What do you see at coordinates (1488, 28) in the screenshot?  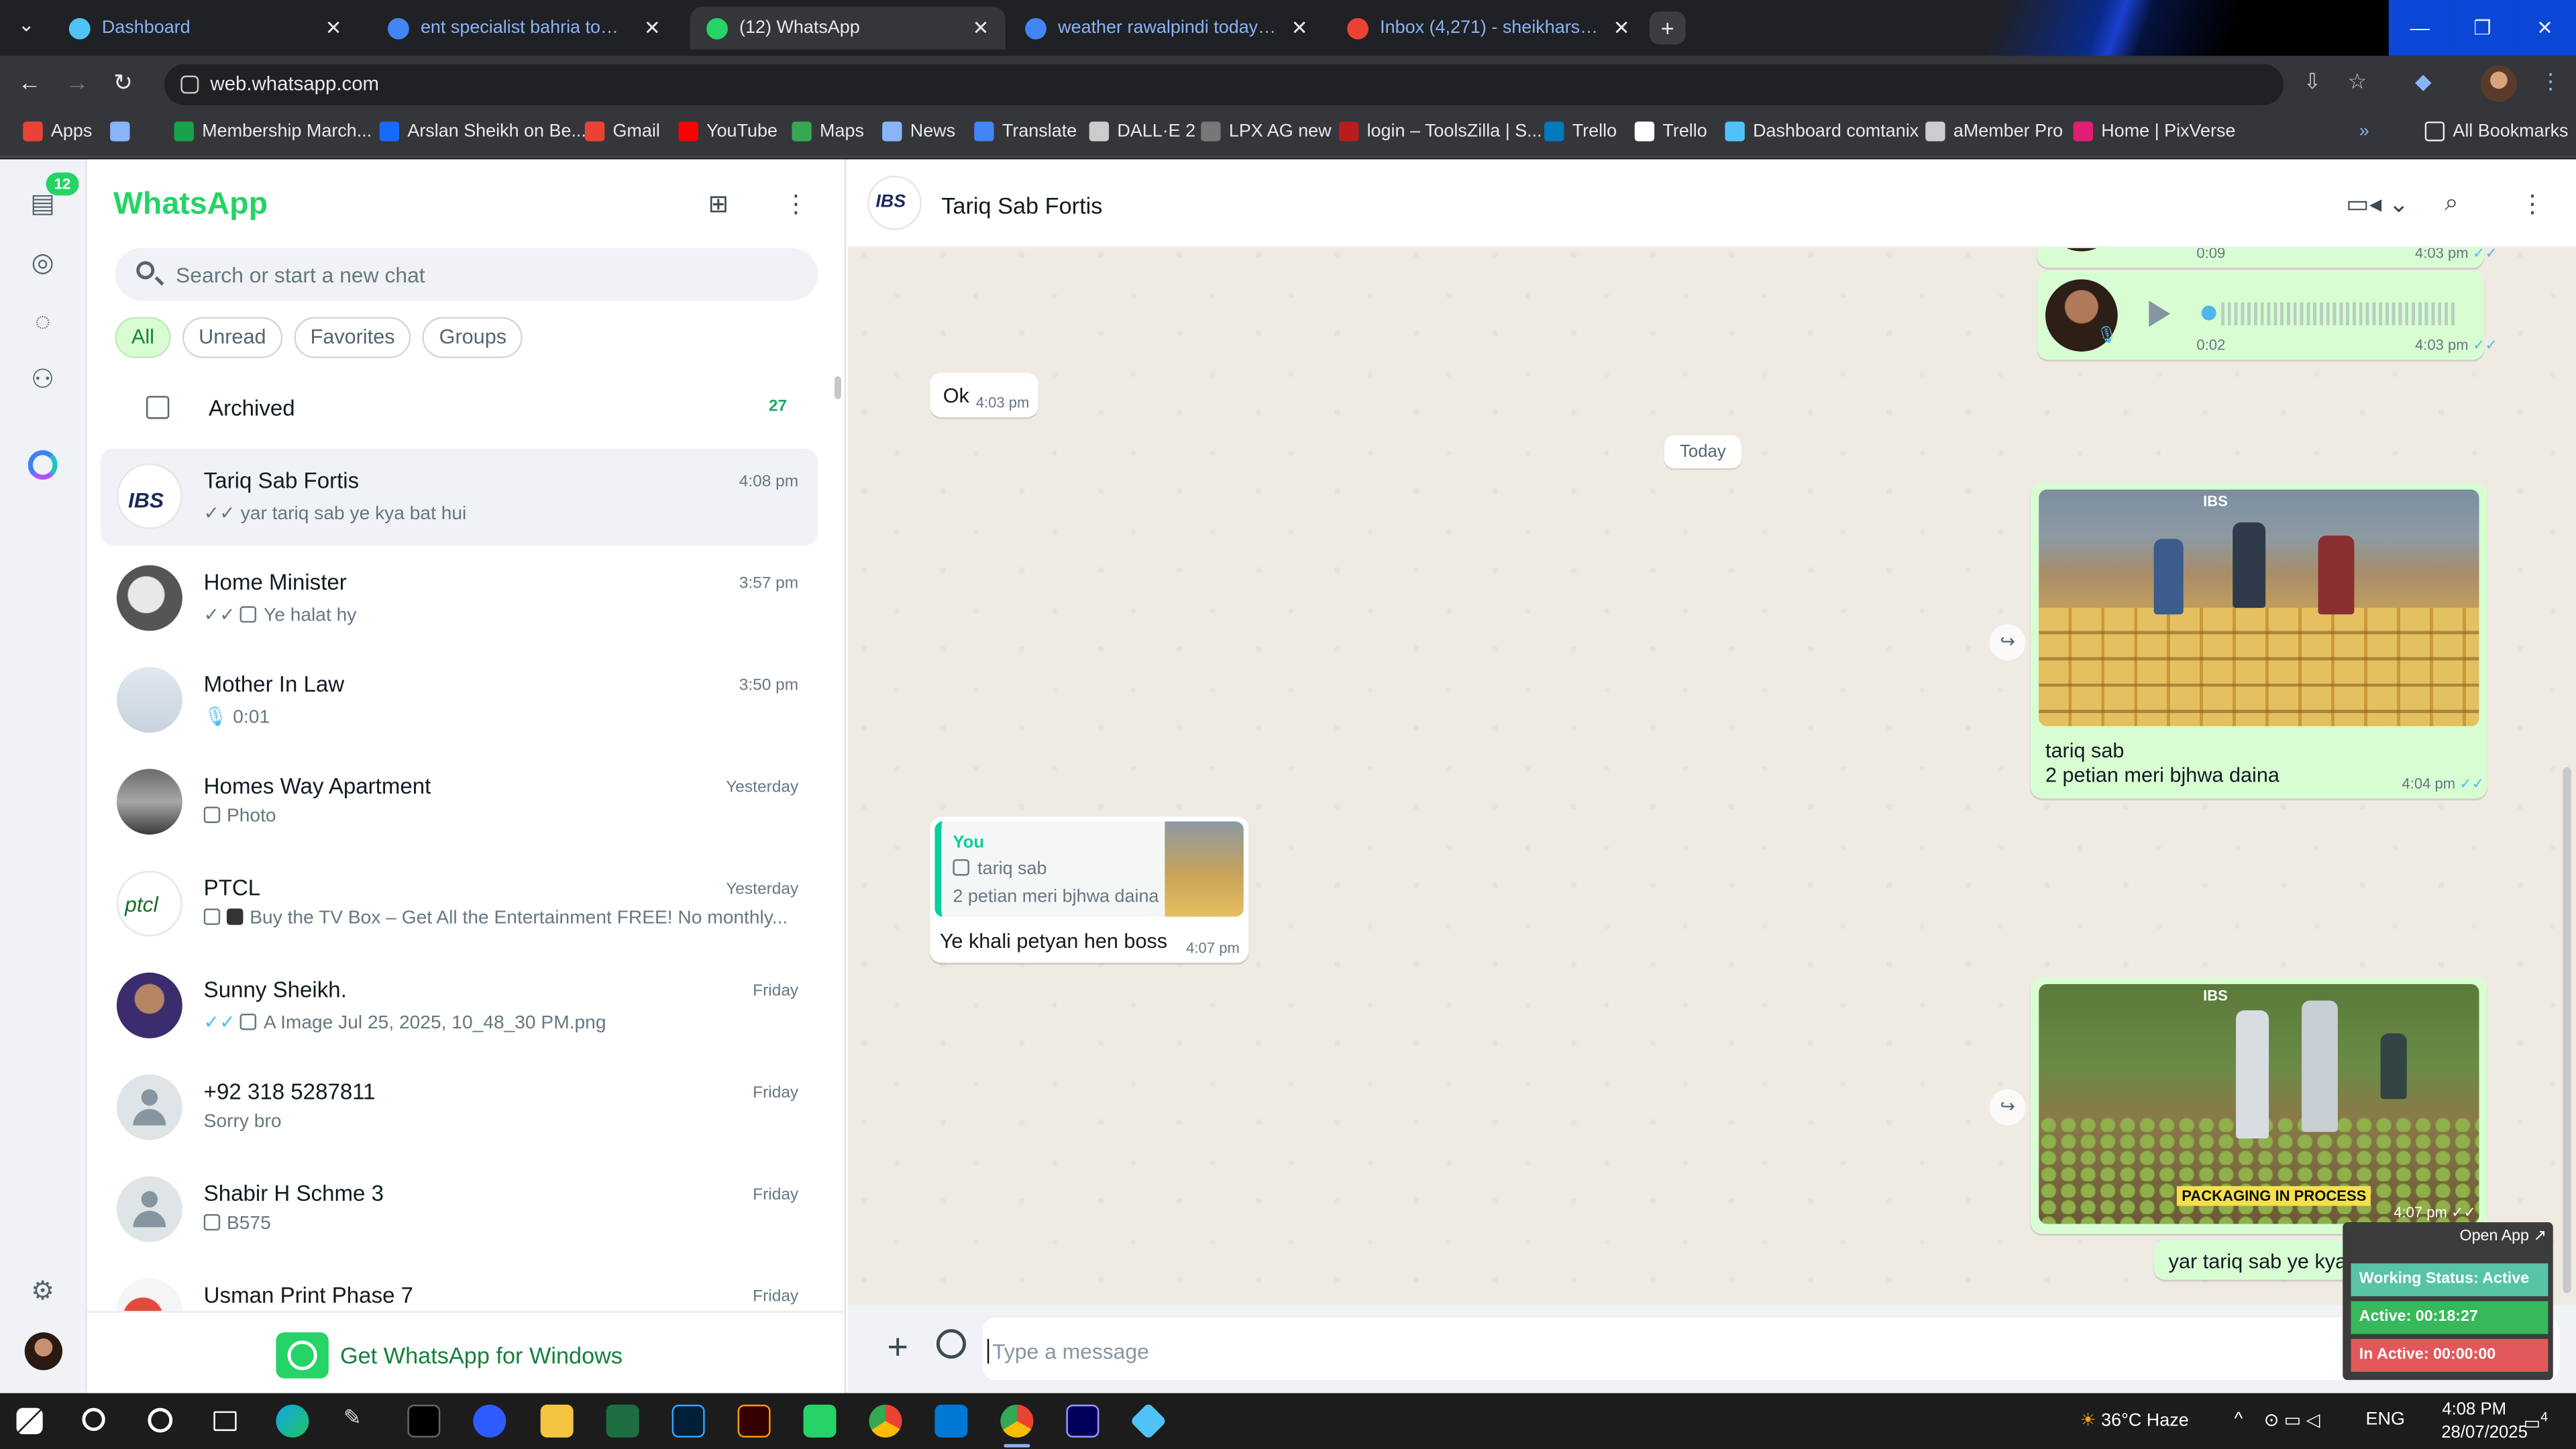 I see `tab-gmail: Inbox (4,271) - sheikharsl01@g ✕` at bounding box center [1488, 28].